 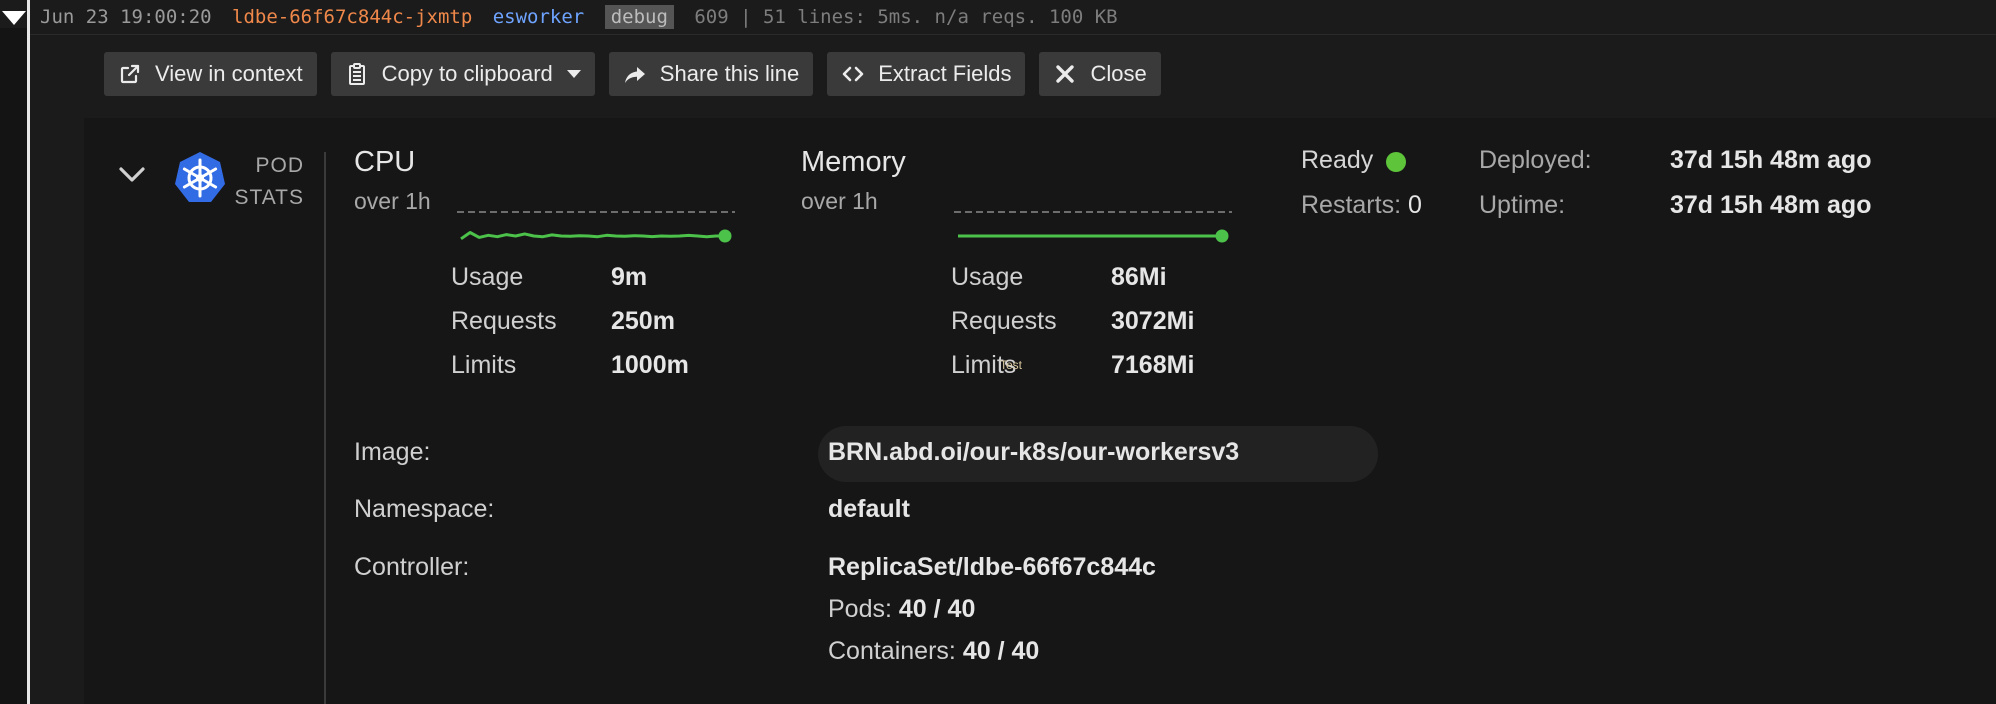 I want to click on restarts-label: Restarts: 0, so click(x=1361, y=205).